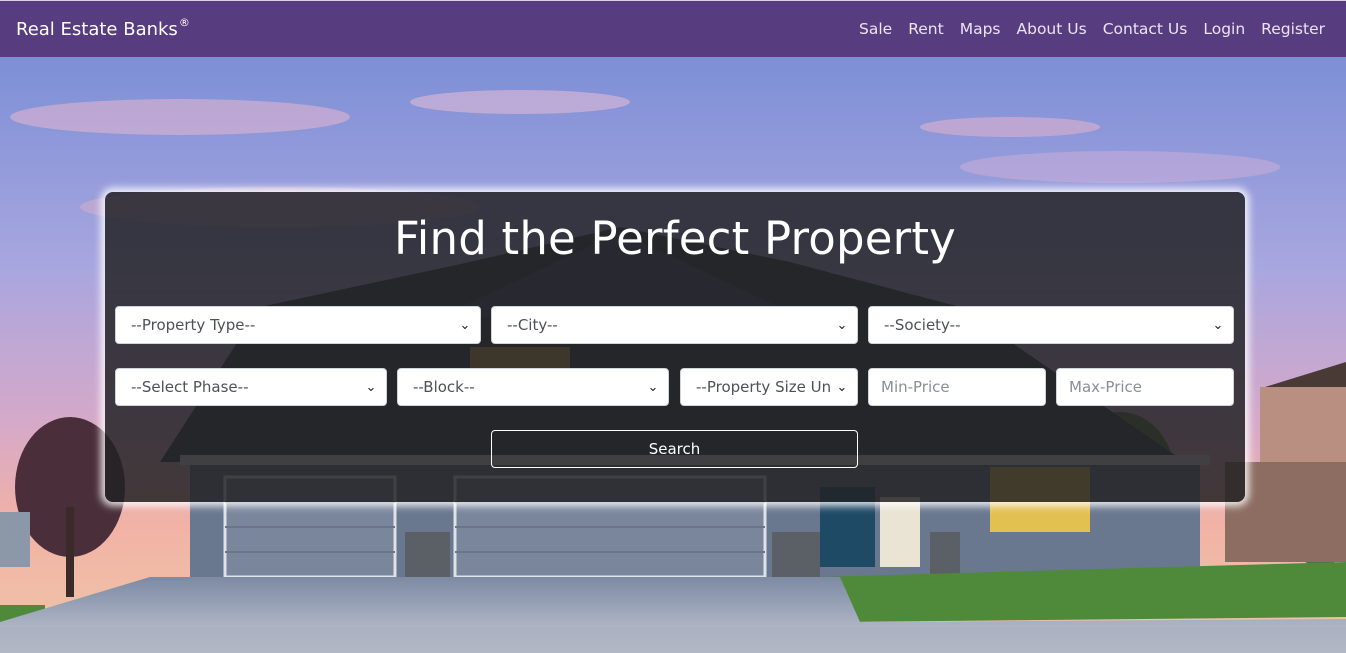 Image resolution: width=1346 pixels, height=653 pixels. Describe the element at coordinates (444, 387) in the screenshot. I see `block-value: --Block--` at that location.